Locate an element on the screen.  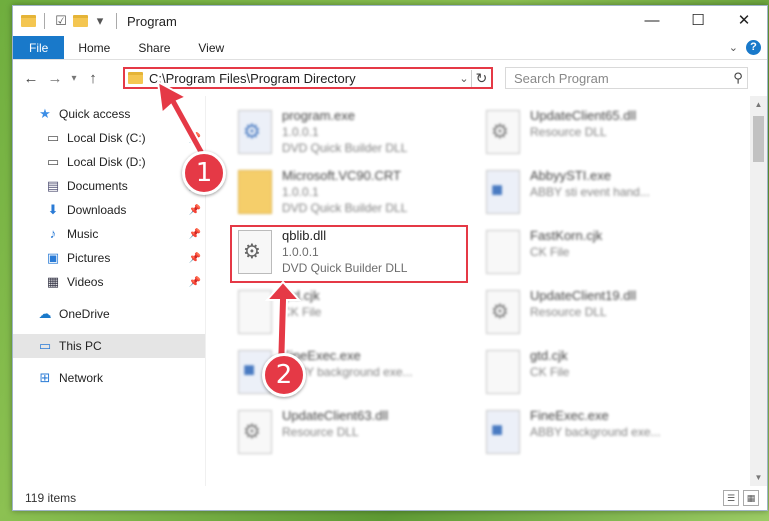
dll-file-icon: ⚙ is located at coordinates (503, 132).